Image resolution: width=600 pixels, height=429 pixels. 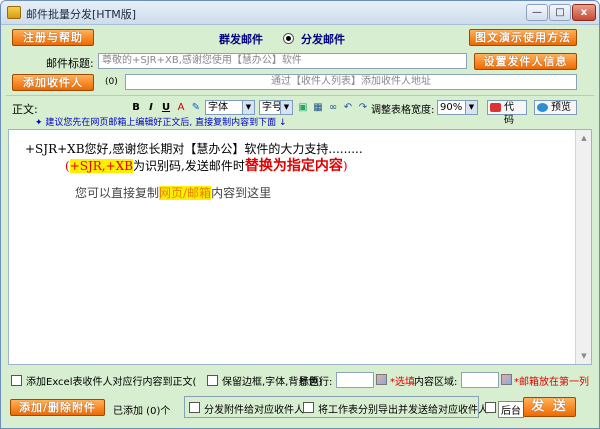 What do you see at coordinates (189, 166) in the screenshot?
I see `editor-line-2-middle: 为识别码,发送邮件时` at bounding box center [189, 166].